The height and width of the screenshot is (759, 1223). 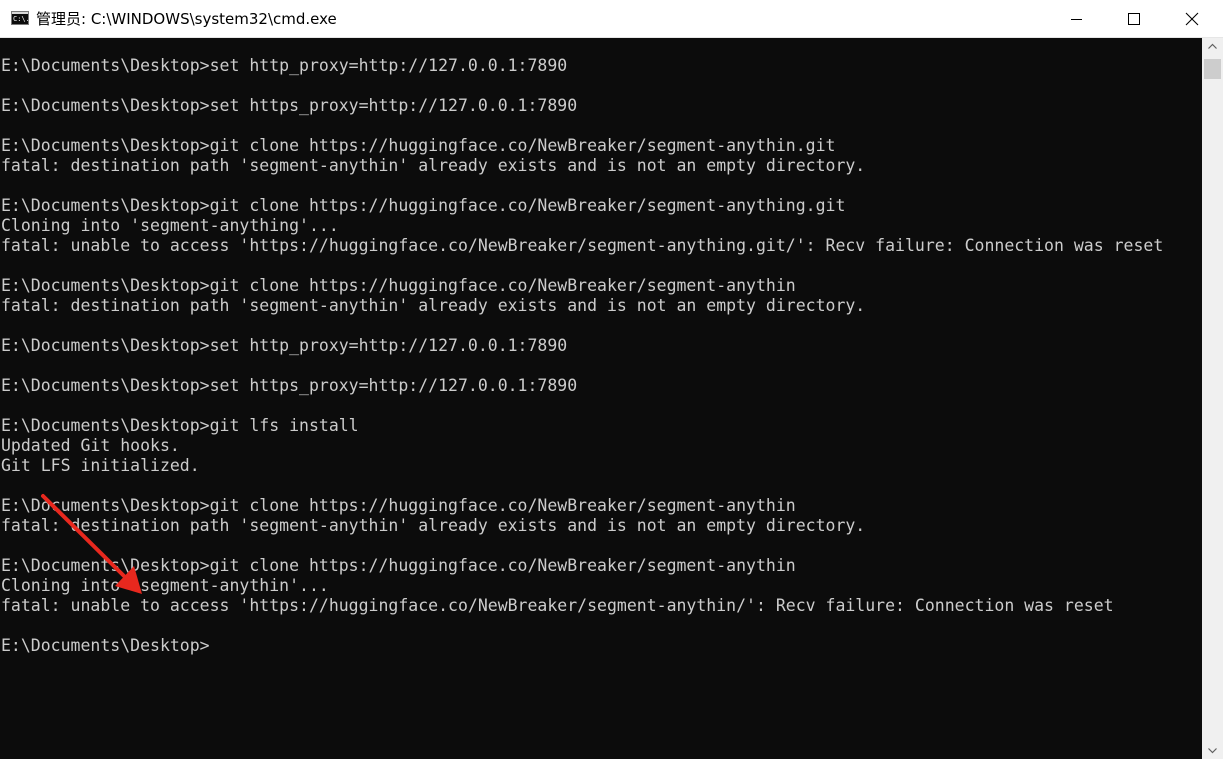 I want to click on close-icon, so click(x=1192, y=19).